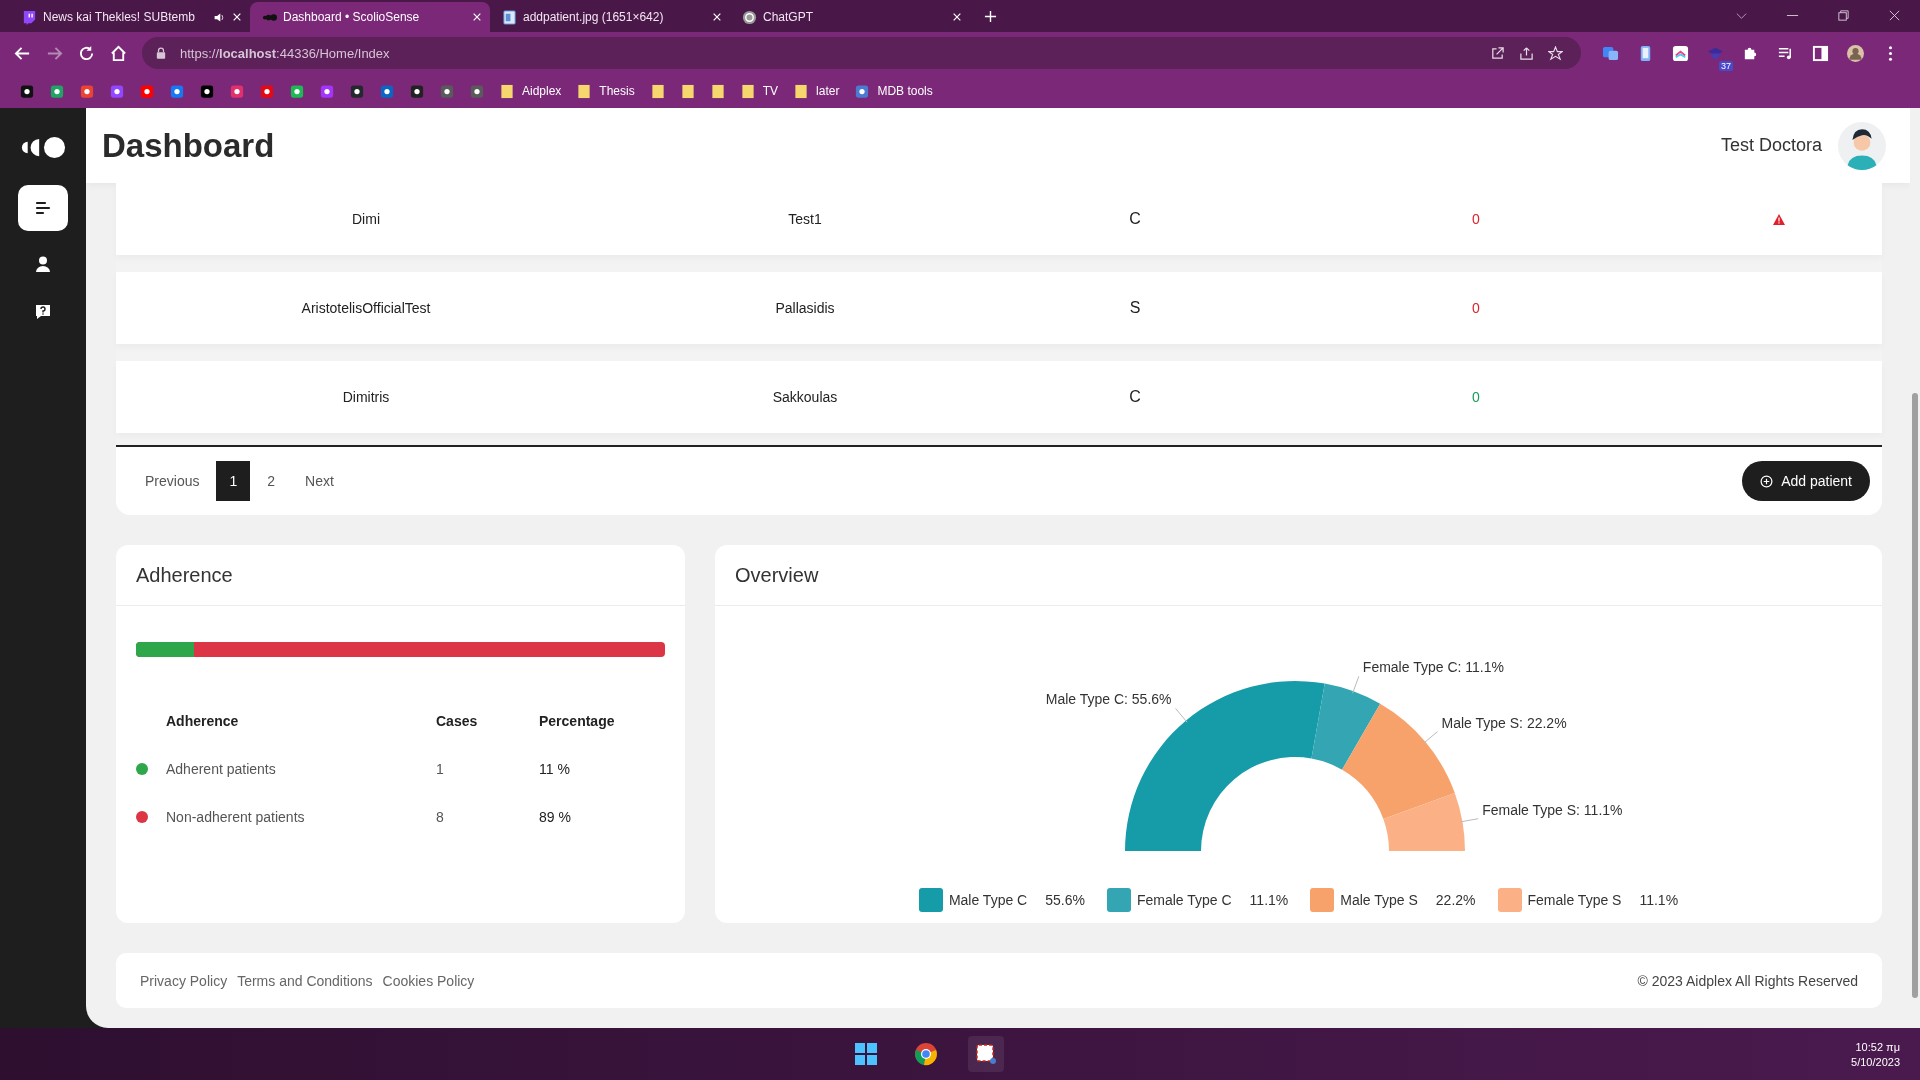 The width and height of the screenshot is (1920, 1080). I want to click on clock-time: 10:52 πμ, so click(1877, 1046).